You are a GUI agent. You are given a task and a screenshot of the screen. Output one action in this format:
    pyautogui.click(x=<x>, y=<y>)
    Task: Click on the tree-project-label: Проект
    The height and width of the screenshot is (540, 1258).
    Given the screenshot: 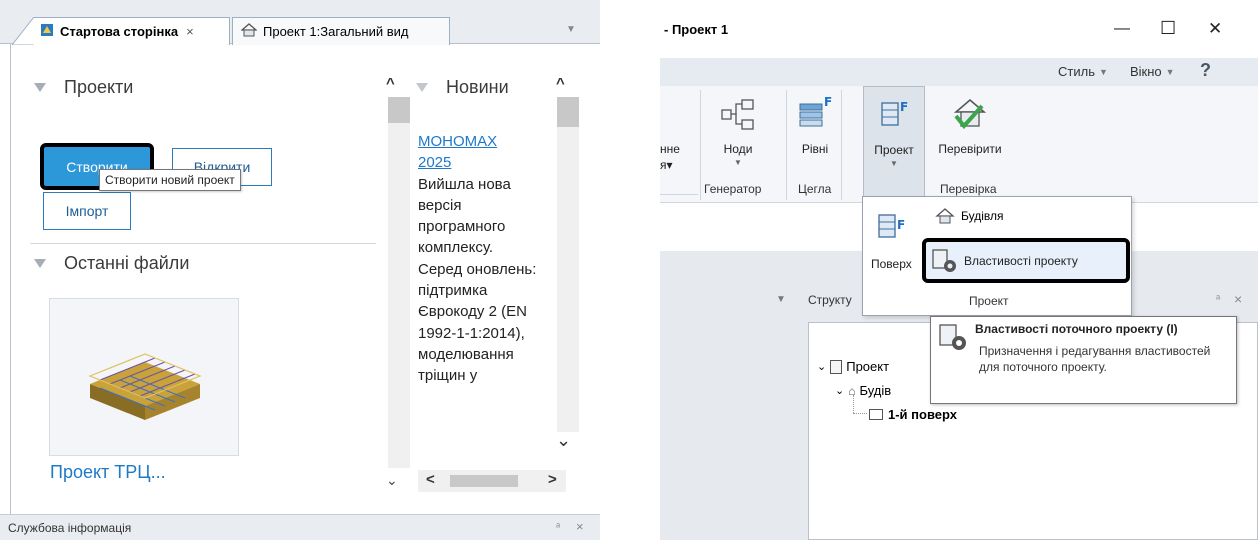 What is the action you would take?
    pyautogui.click(x=868, y=366)
    